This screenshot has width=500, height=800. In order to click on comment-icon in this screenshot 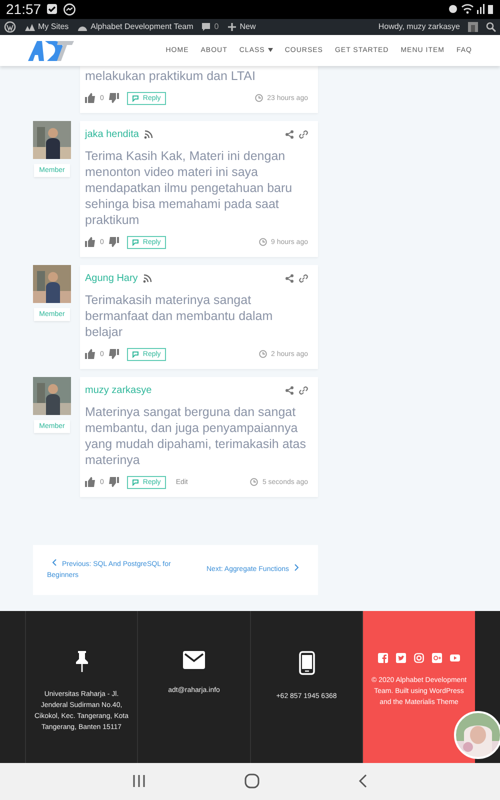, I will do `click(206, 27)`.